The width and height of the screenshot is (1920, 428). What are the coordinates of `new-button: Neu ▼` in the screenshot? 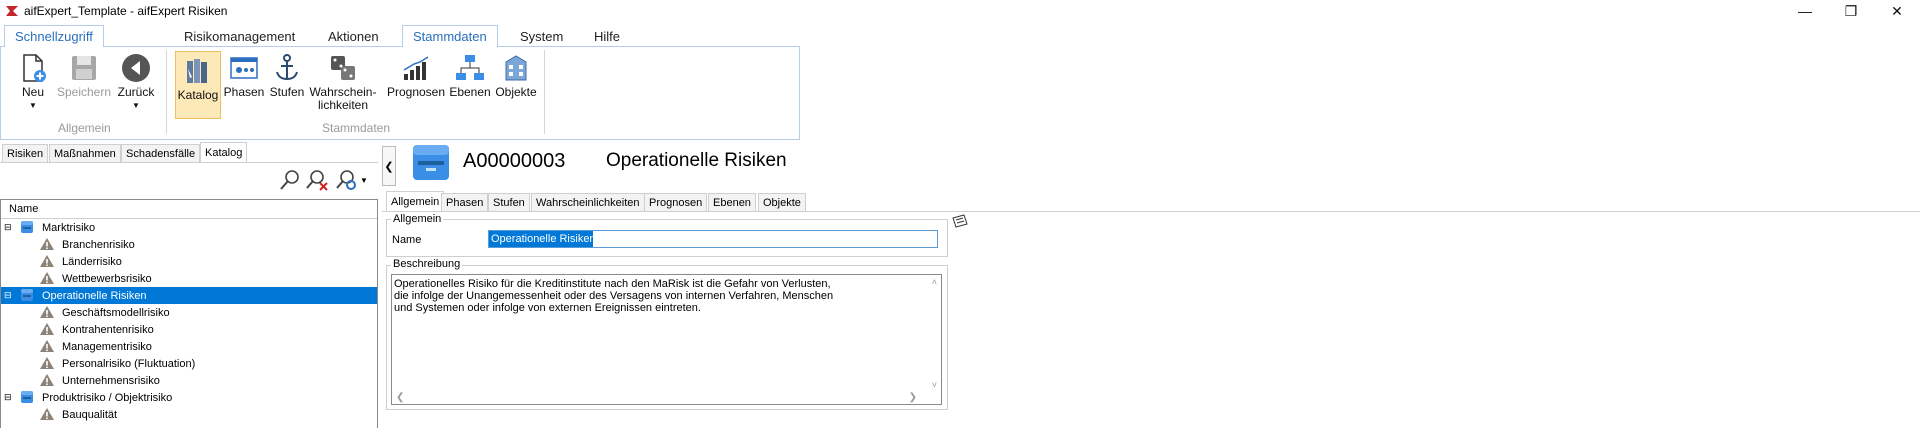 It's located at (33, 82).